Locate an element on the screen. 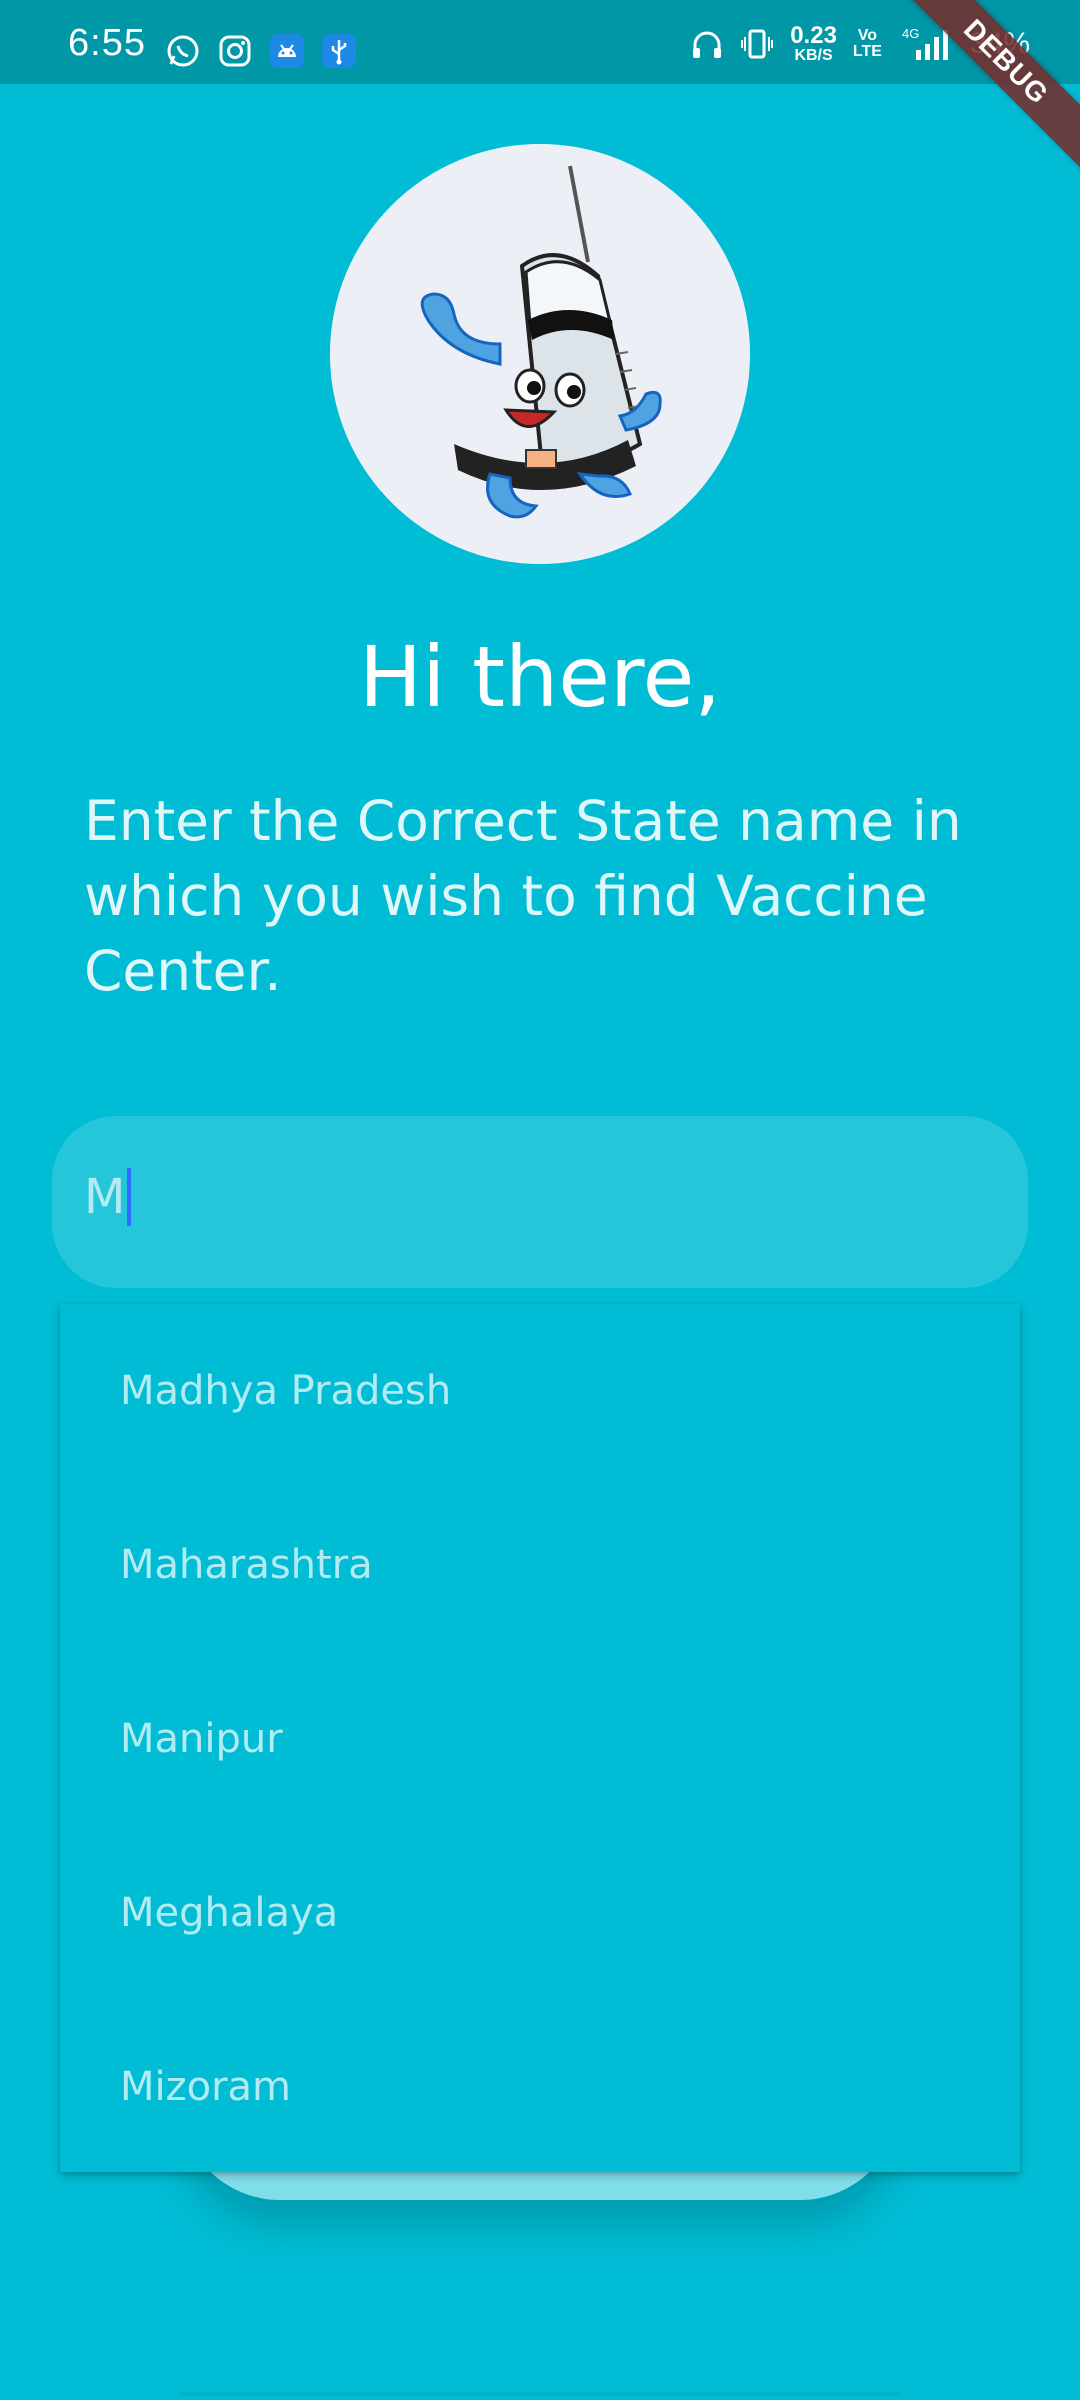 The height and width of the screenshot is (2400, 1080). syringe-mascot-icon is located at coordinates (540, 354).